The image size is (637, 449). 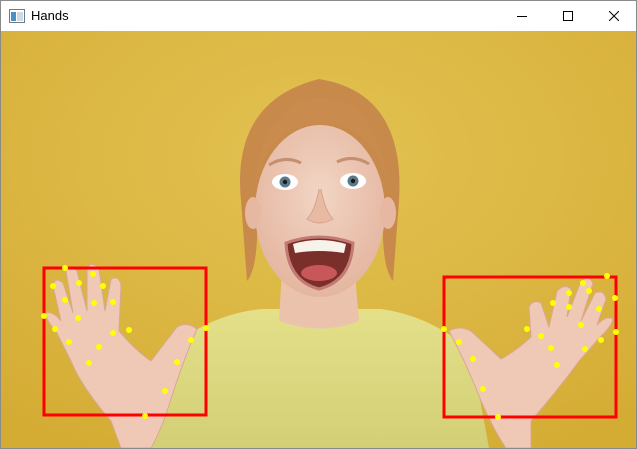 I want to click on left-ear, so click(x=253, y=213).